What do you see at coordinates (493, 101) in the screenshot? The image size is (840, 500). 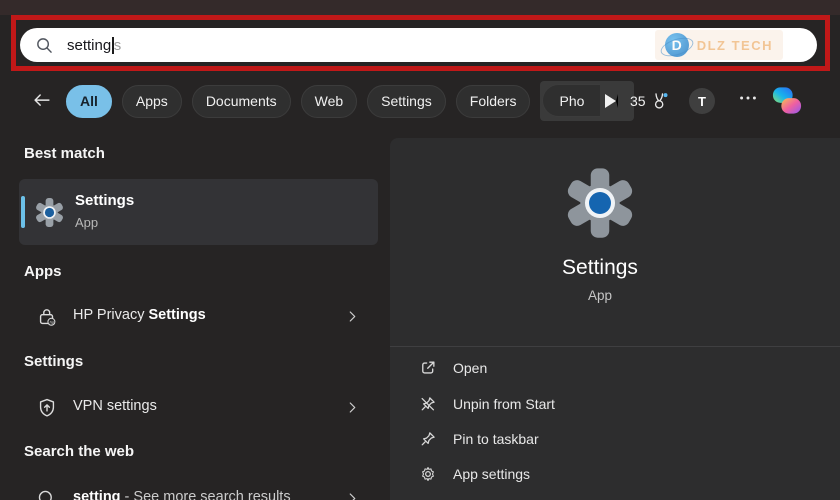 I see `tab-folders: Folders` at bounding box center [493, 101].